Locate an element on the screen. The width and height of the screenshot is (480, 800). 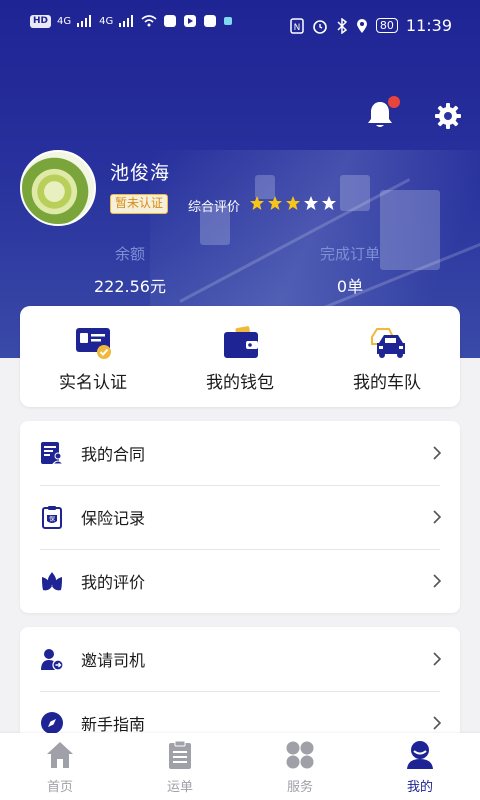
clock: 11:39 is located at coordinates (428, 25).